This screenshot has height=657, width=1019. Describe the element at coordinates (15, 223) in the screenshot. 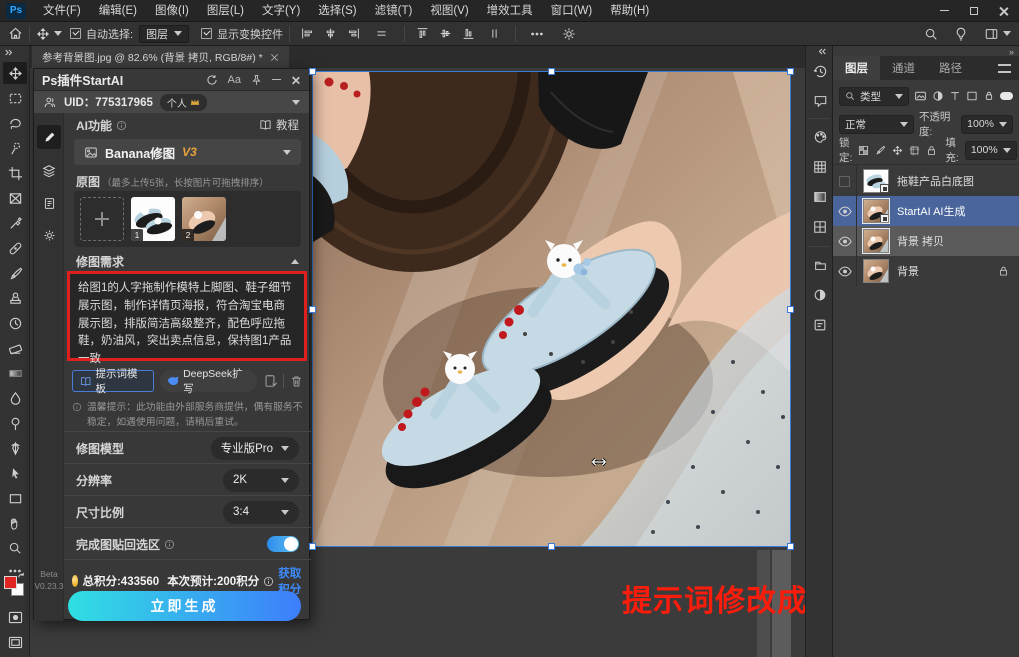

I see `eyedropper-tool` at that location.